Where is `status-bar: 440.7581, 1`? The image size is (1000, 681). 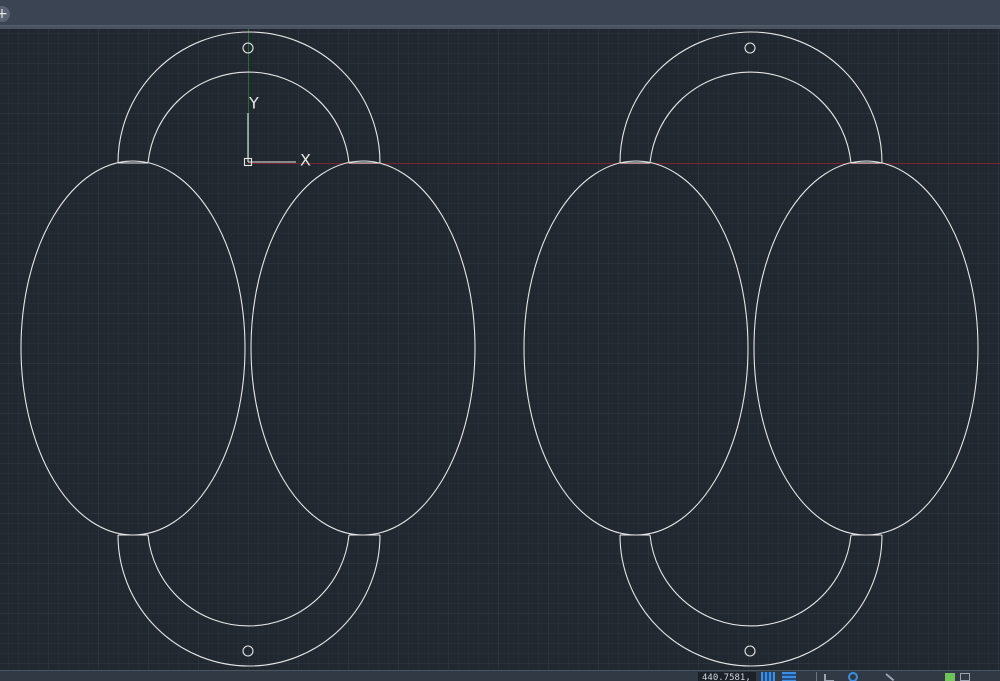
status-bar: 440.7581, 1 is located at coordinates (500, 675).